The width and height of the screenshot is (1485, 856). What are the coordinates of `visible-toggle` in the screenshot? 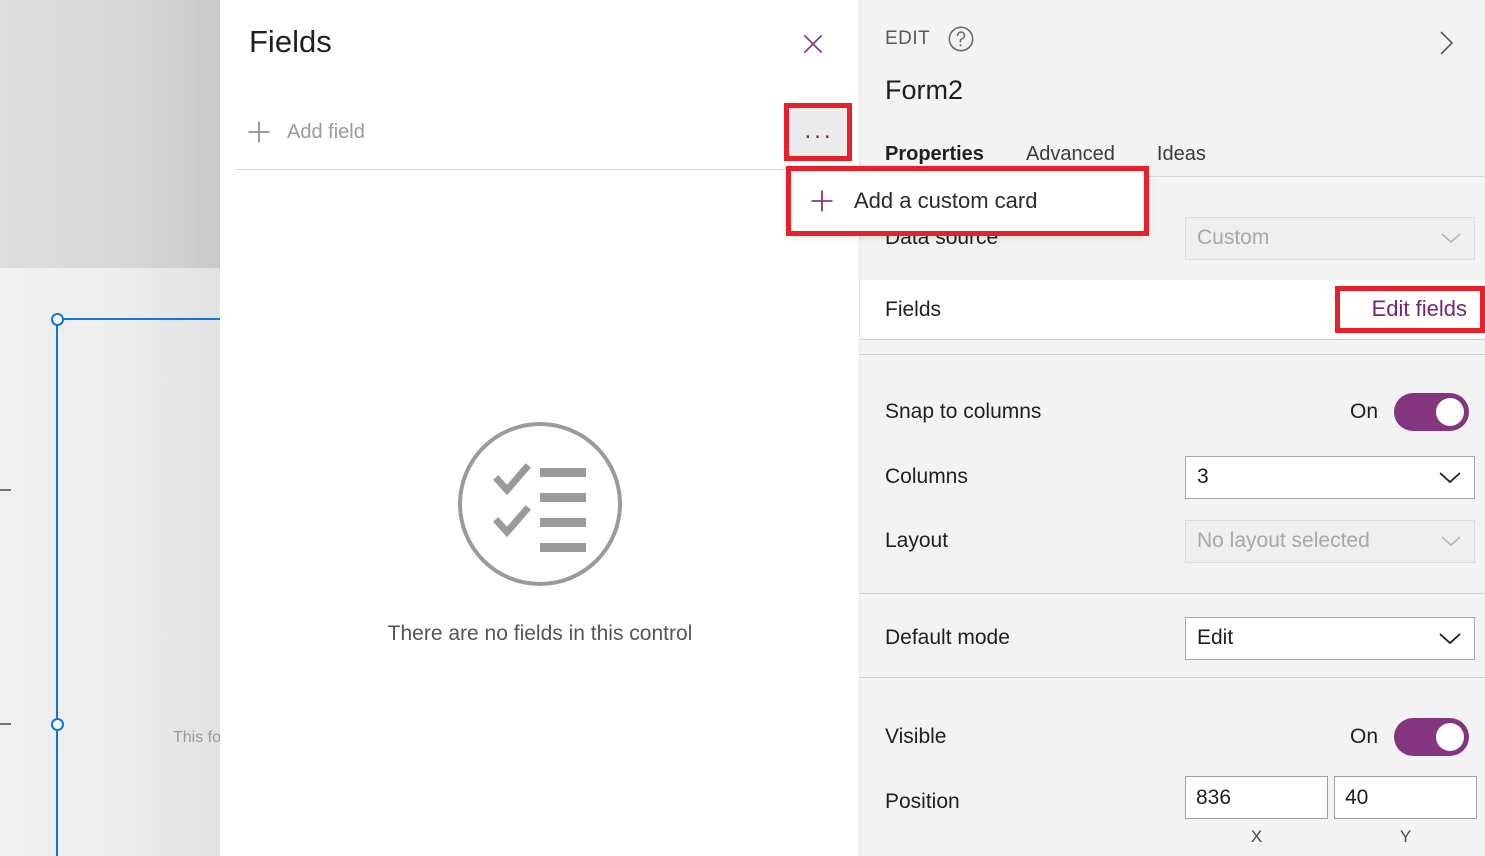 It's located at (1431, 737).